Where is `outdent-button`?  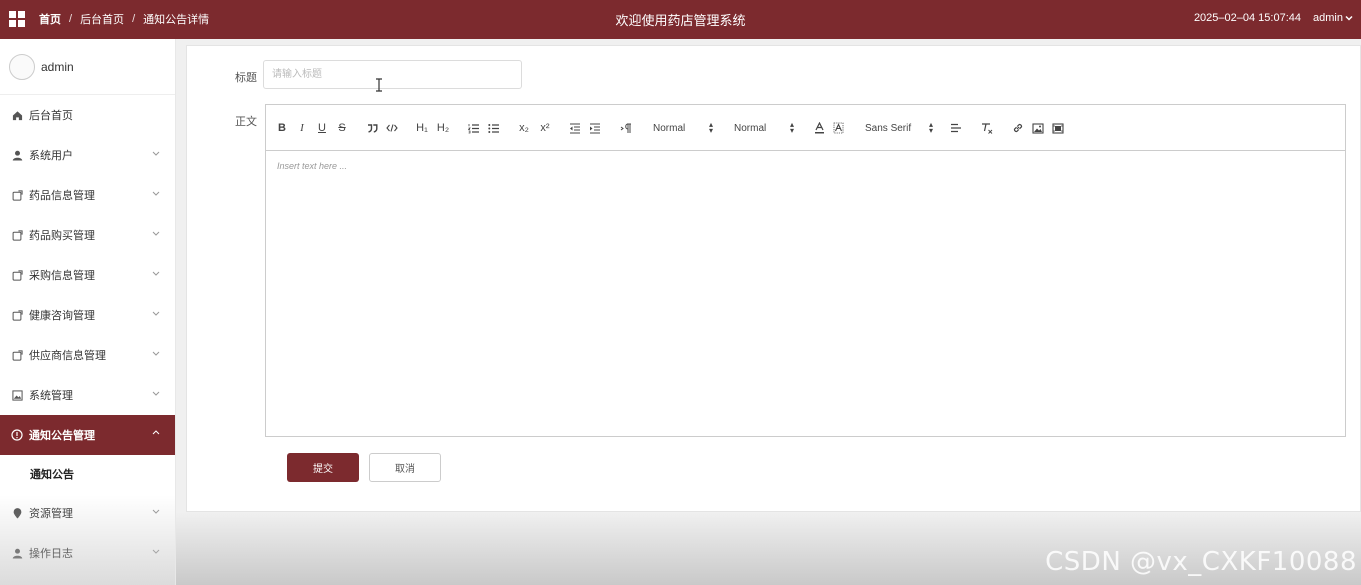 outdent-button is located at coordinates (575, 128).